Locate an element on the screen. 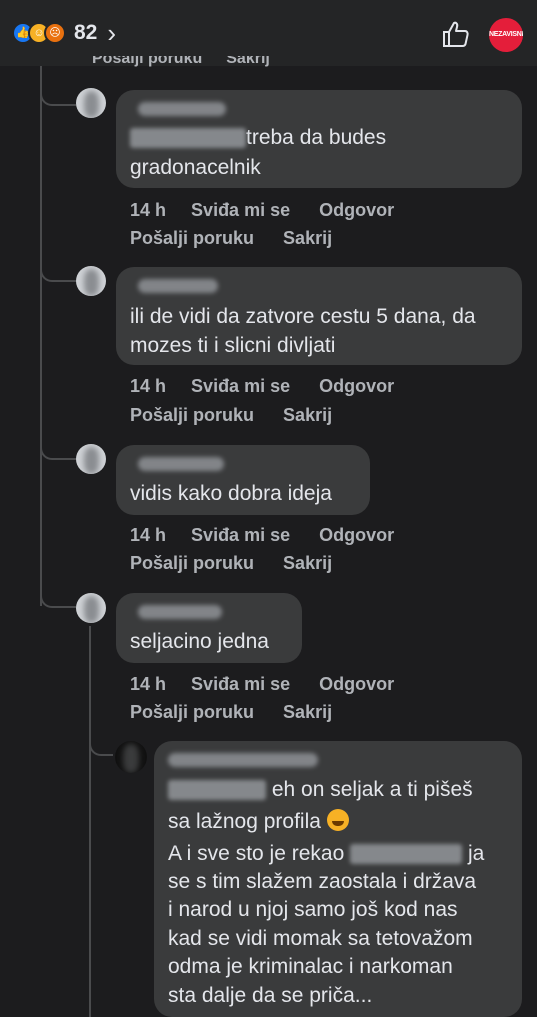 This screenshot has width=537, height=1017. reactions-summary: 👍 ☺ ☹ 82 › is located at coordinates (64, 33).